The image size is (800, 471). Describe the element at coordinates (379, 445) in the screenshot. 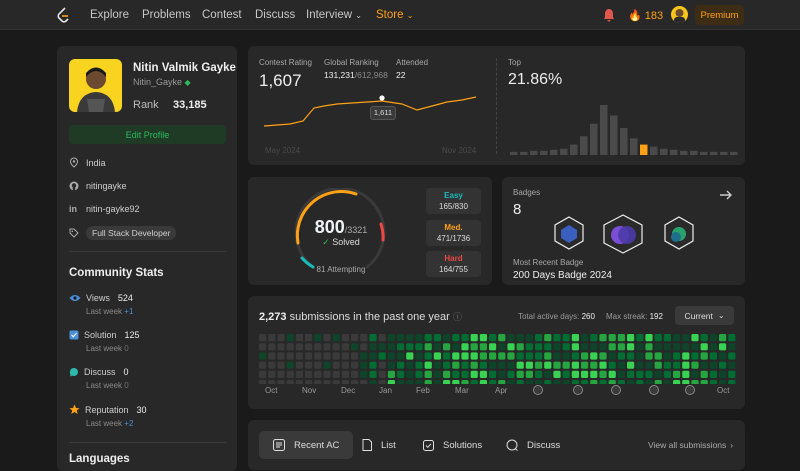

I see `tab-list: List` at that location.